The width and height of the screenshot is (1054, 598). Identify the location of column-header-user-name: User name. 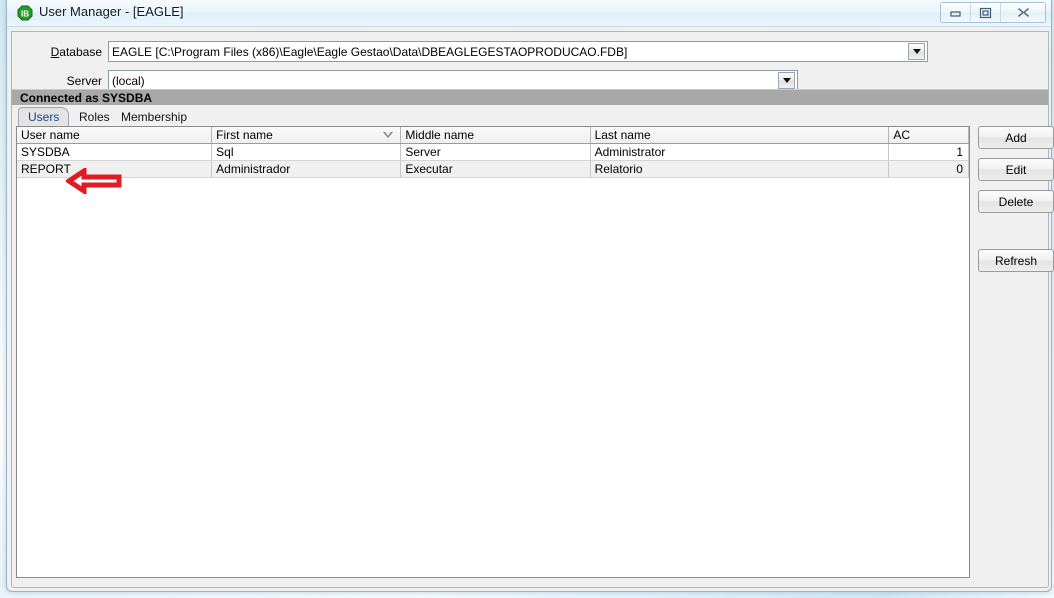
(115, 135).